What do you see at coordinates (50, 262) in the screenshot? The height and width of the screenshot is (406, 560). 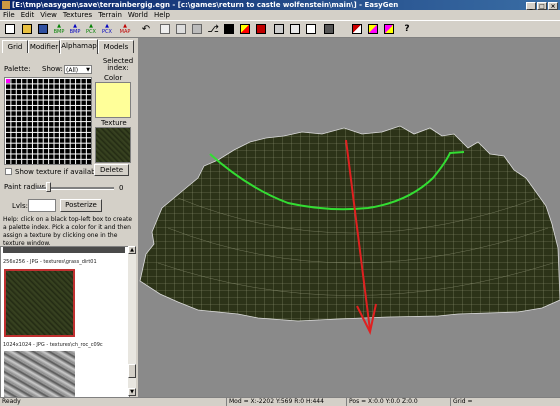 I see `texture-item-label: 256x256 - JPG - textures\grass_dirt01` at bounding box center [50, 262].